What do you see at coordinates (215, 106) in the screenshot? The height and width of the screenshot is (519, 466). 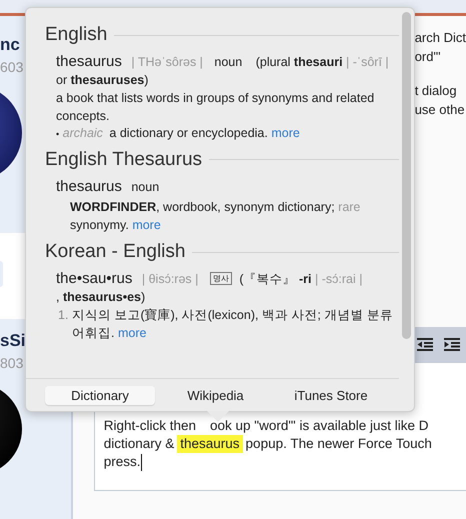 I see `definition-text: a book that lists words in groups of synonyms and related concepts.` at bounding box center [215, 106].